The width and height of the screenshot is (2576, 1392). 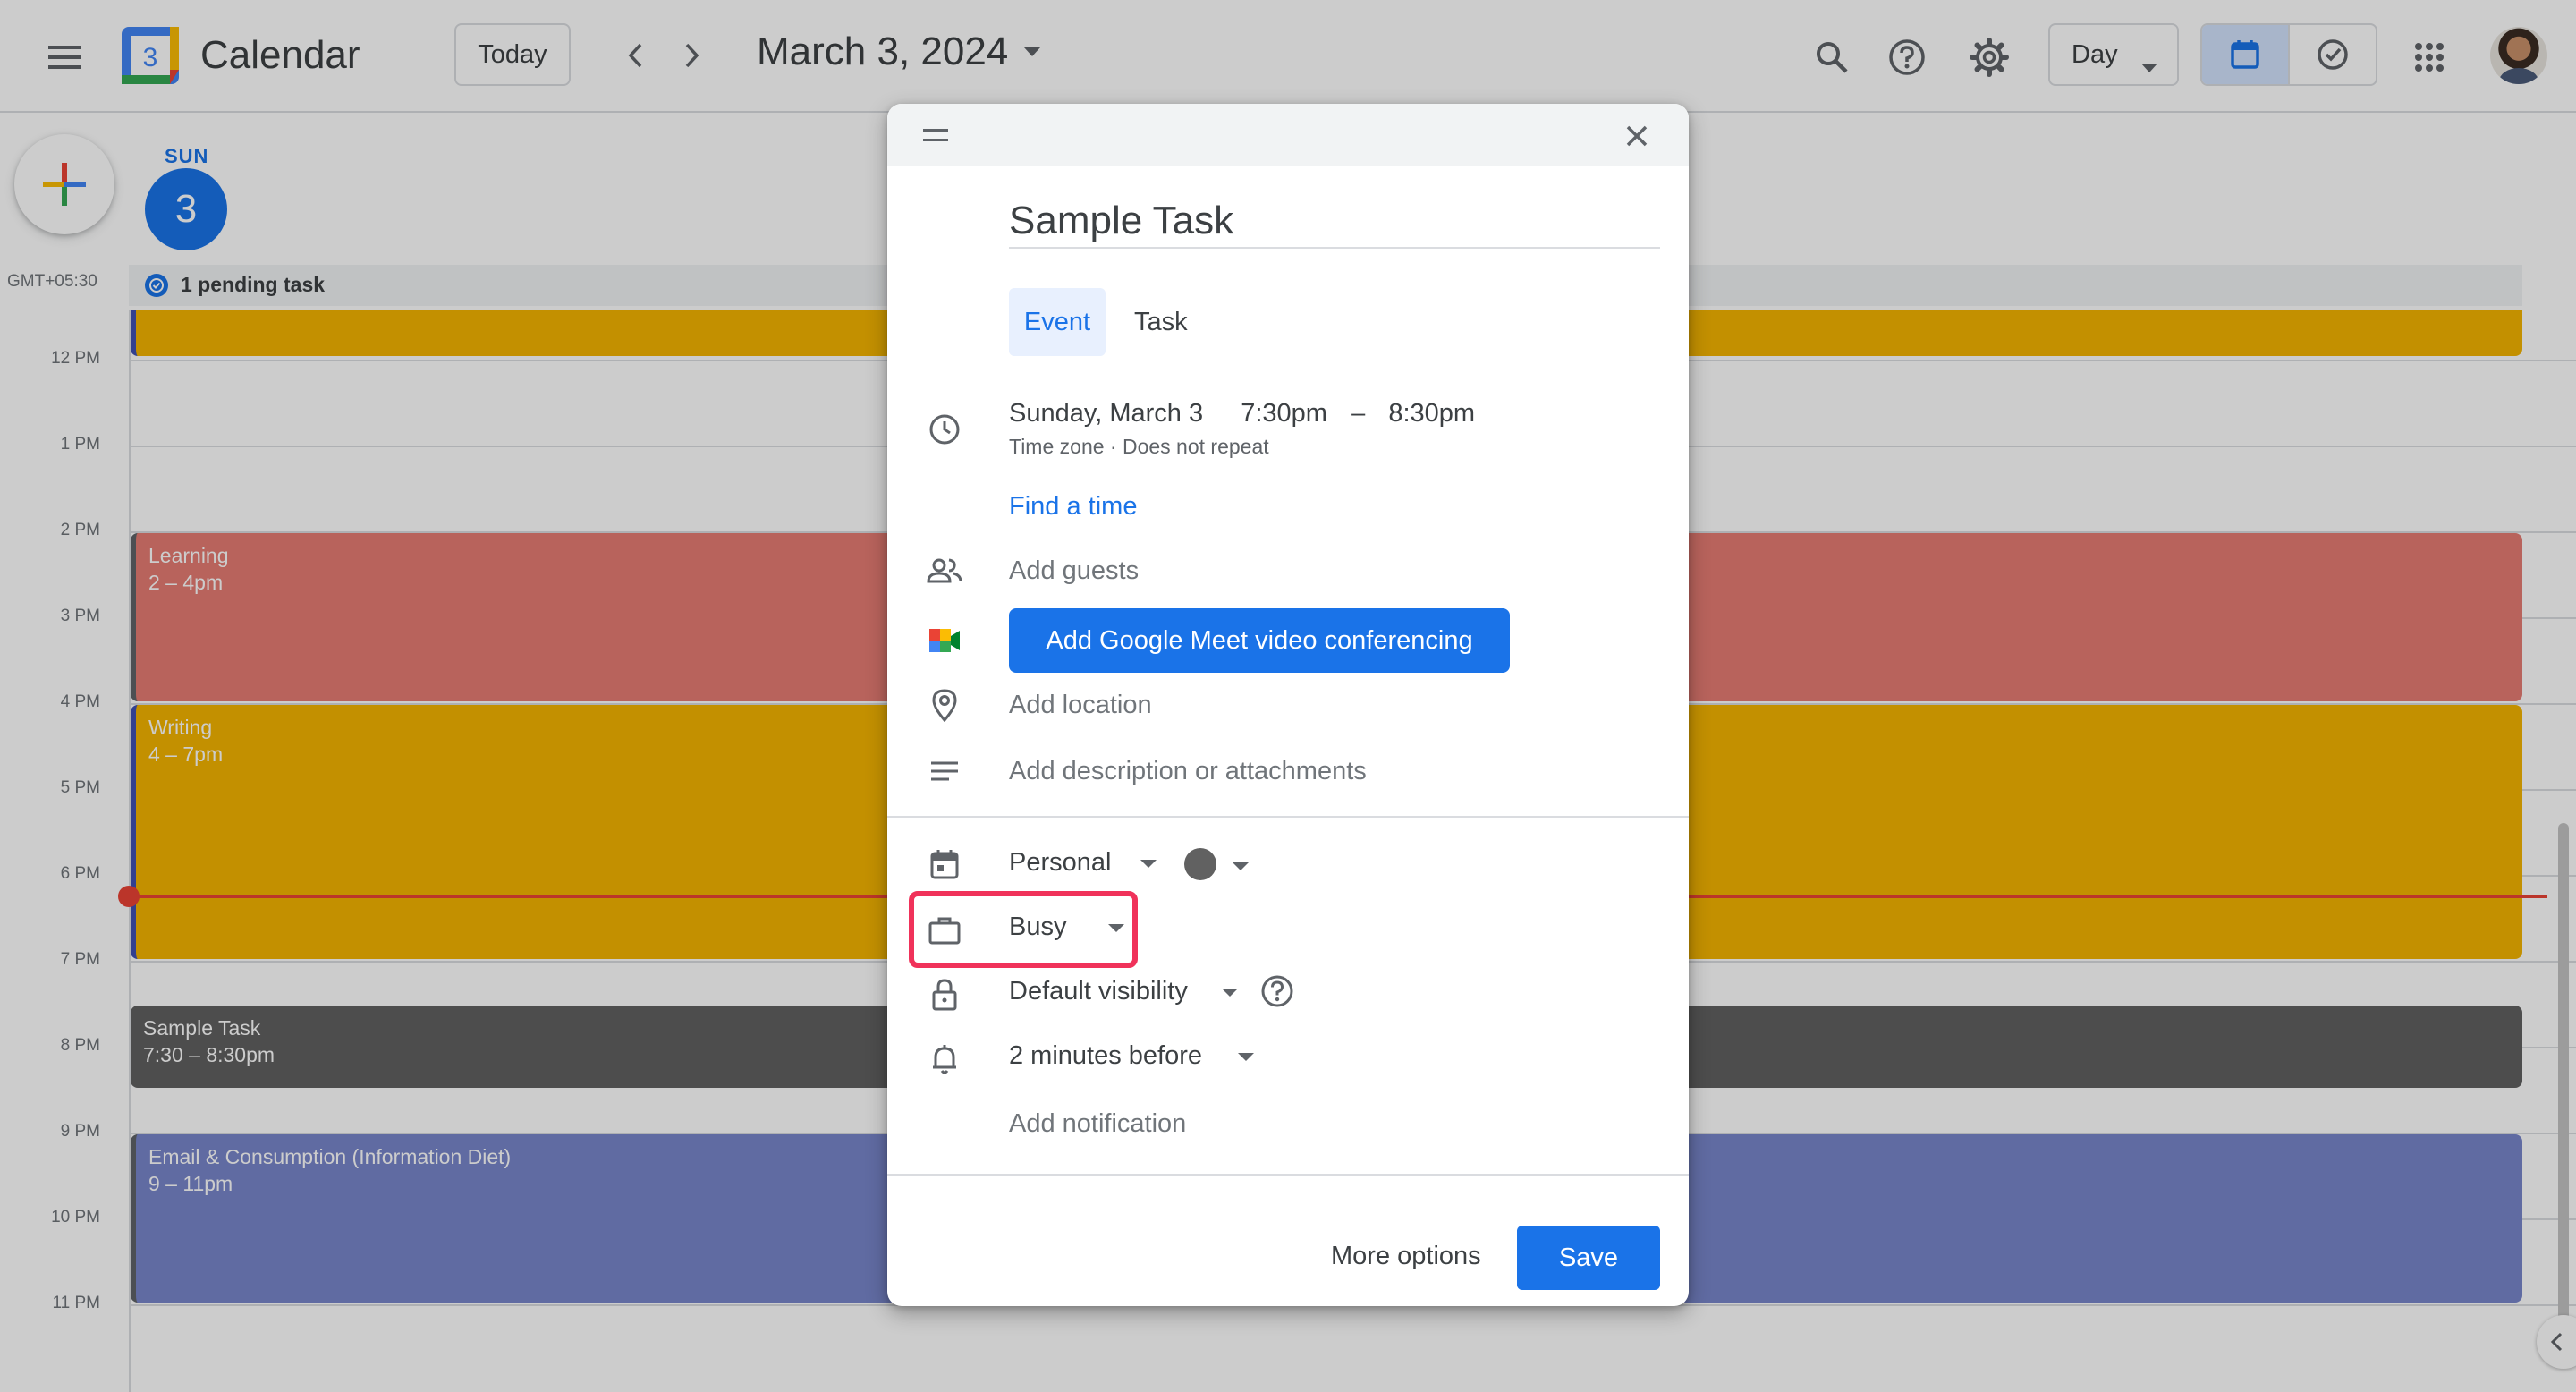 I want to click on visibility-label: Default visibility, so click(x=1098, y=991).